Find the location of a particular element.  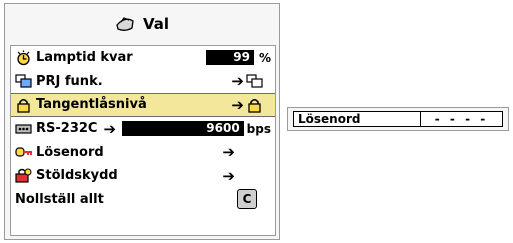

projector-mode-icon is located at coordinates (23, 81).